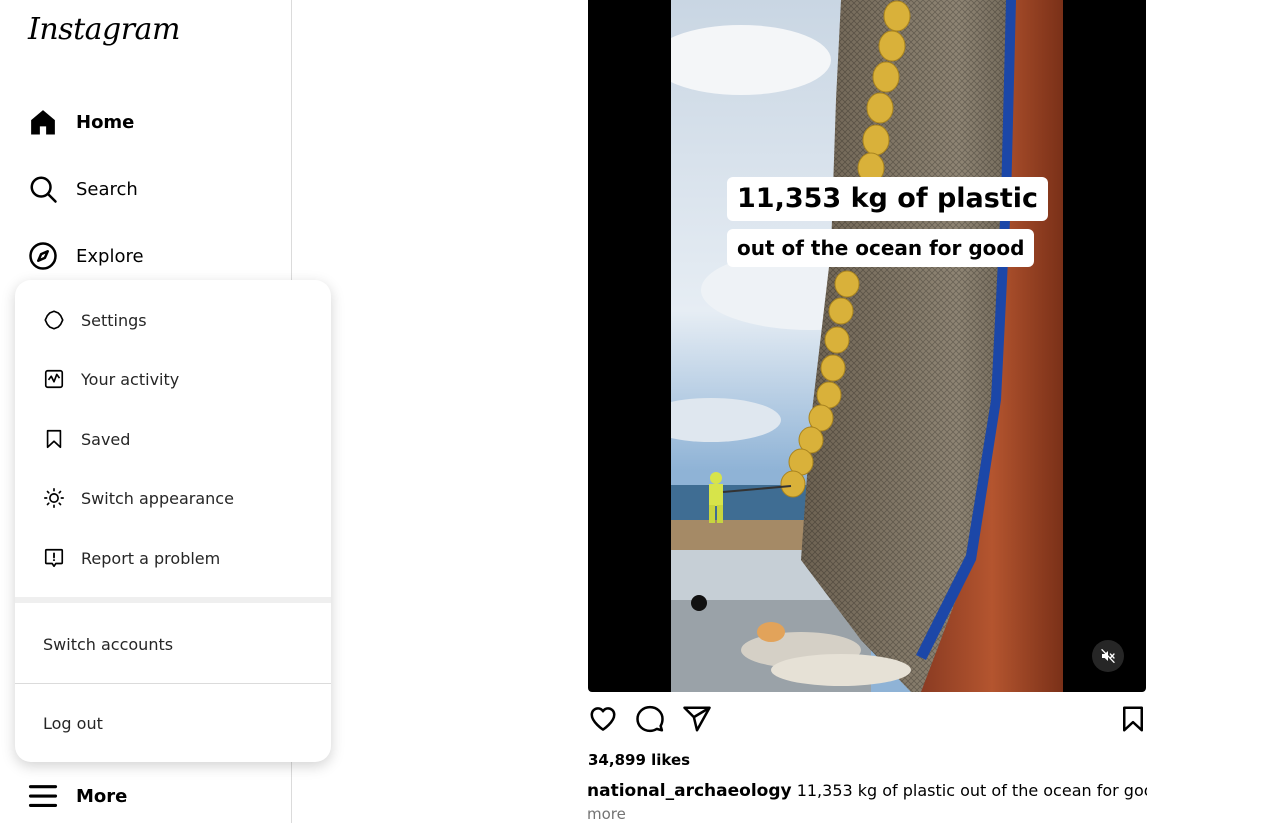 The width and height of the screenshot is (1272, 823). What do you see at coordinates (867, 721) in the screenshot?
I see `post-actions` at bounding box center [867, 721].